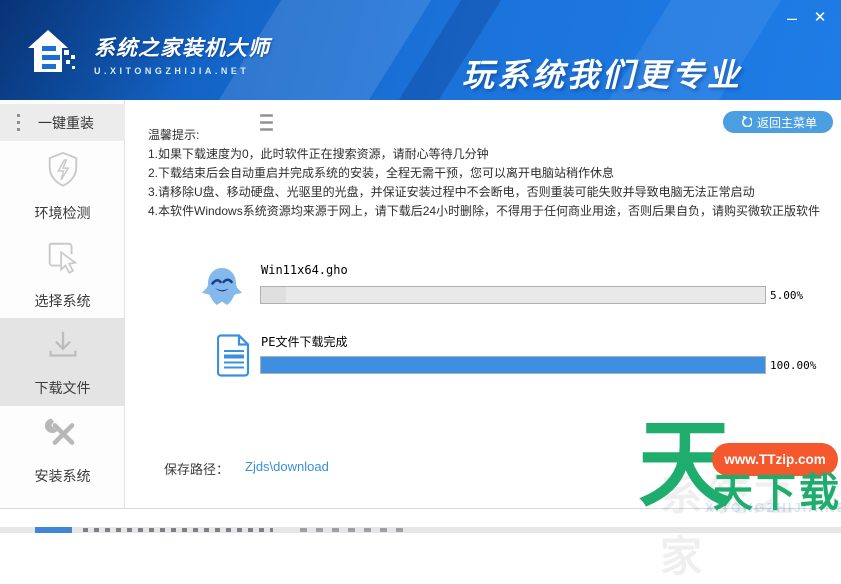 The height and width of the screenshot is (584, 841). Describe the element at coordinates (53, 530) in the screenshot. I see `background-window-blue-fragment` at that location.